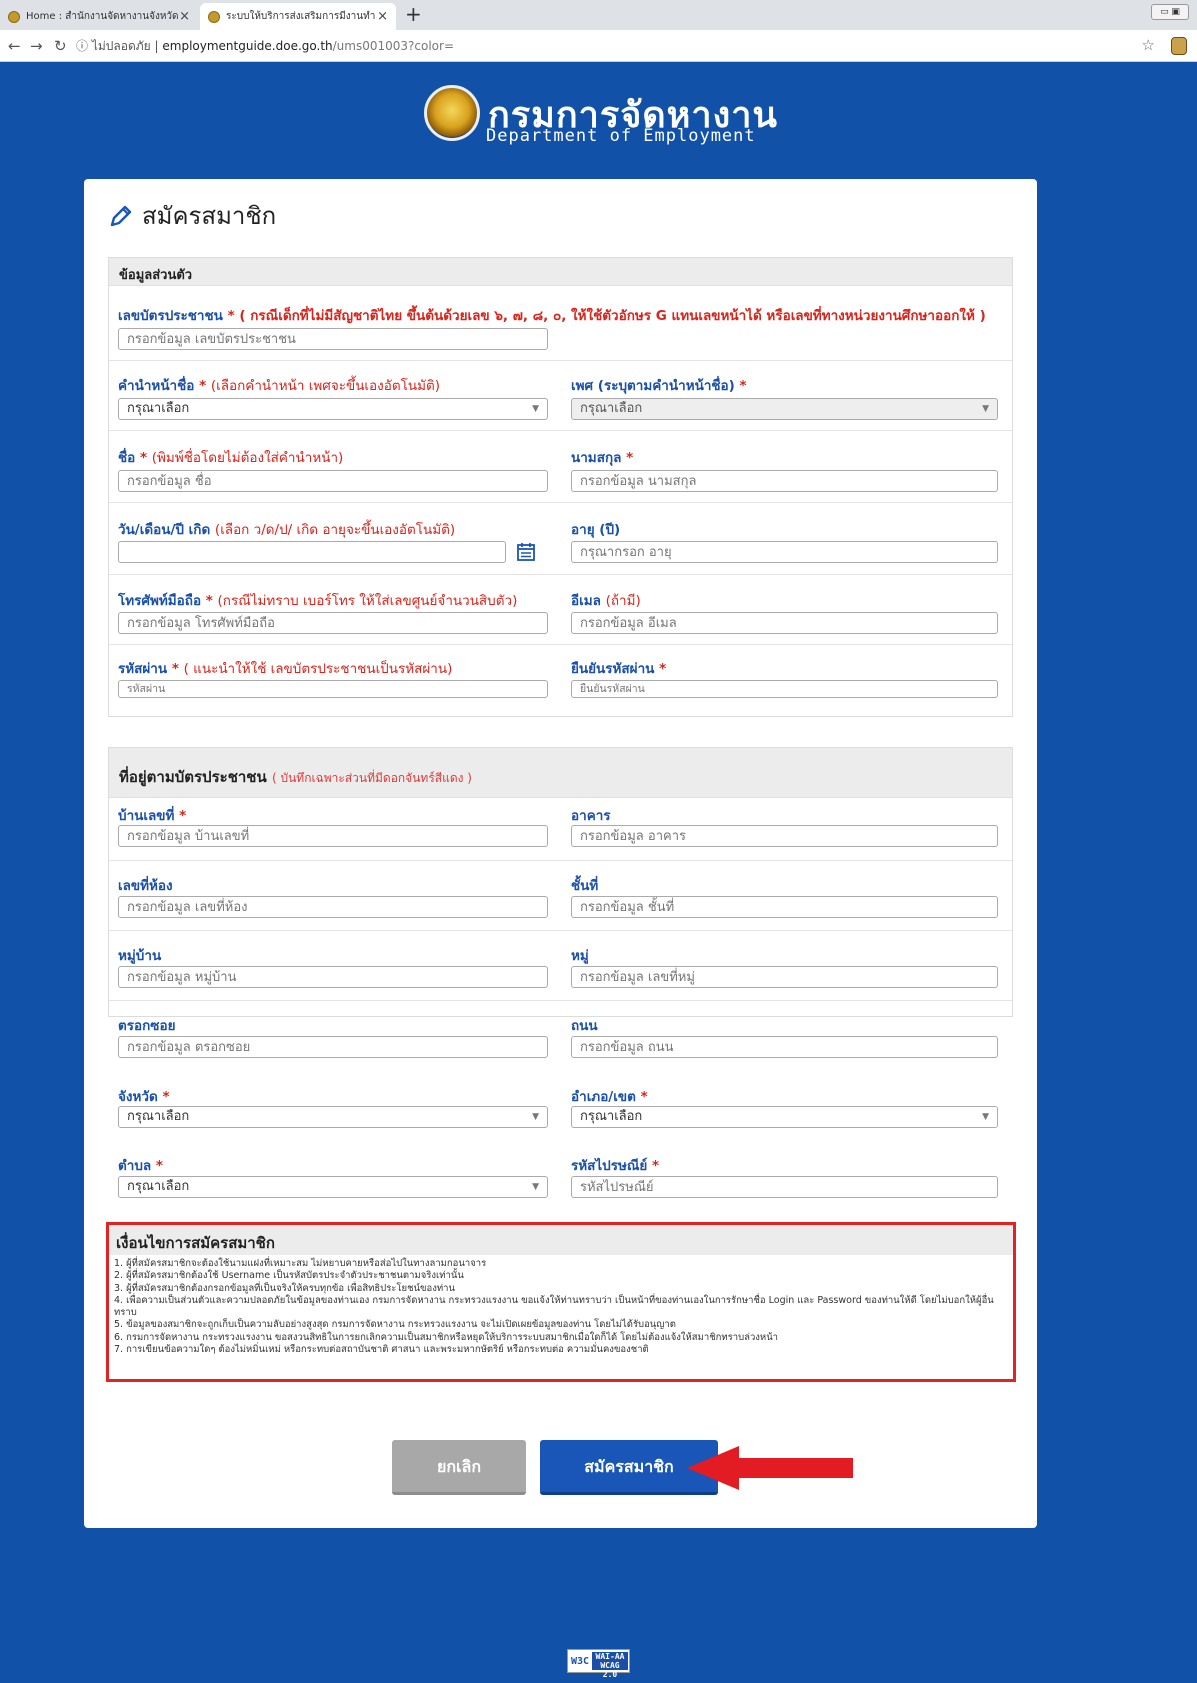  I want to click on password-input, so click(333, 689).